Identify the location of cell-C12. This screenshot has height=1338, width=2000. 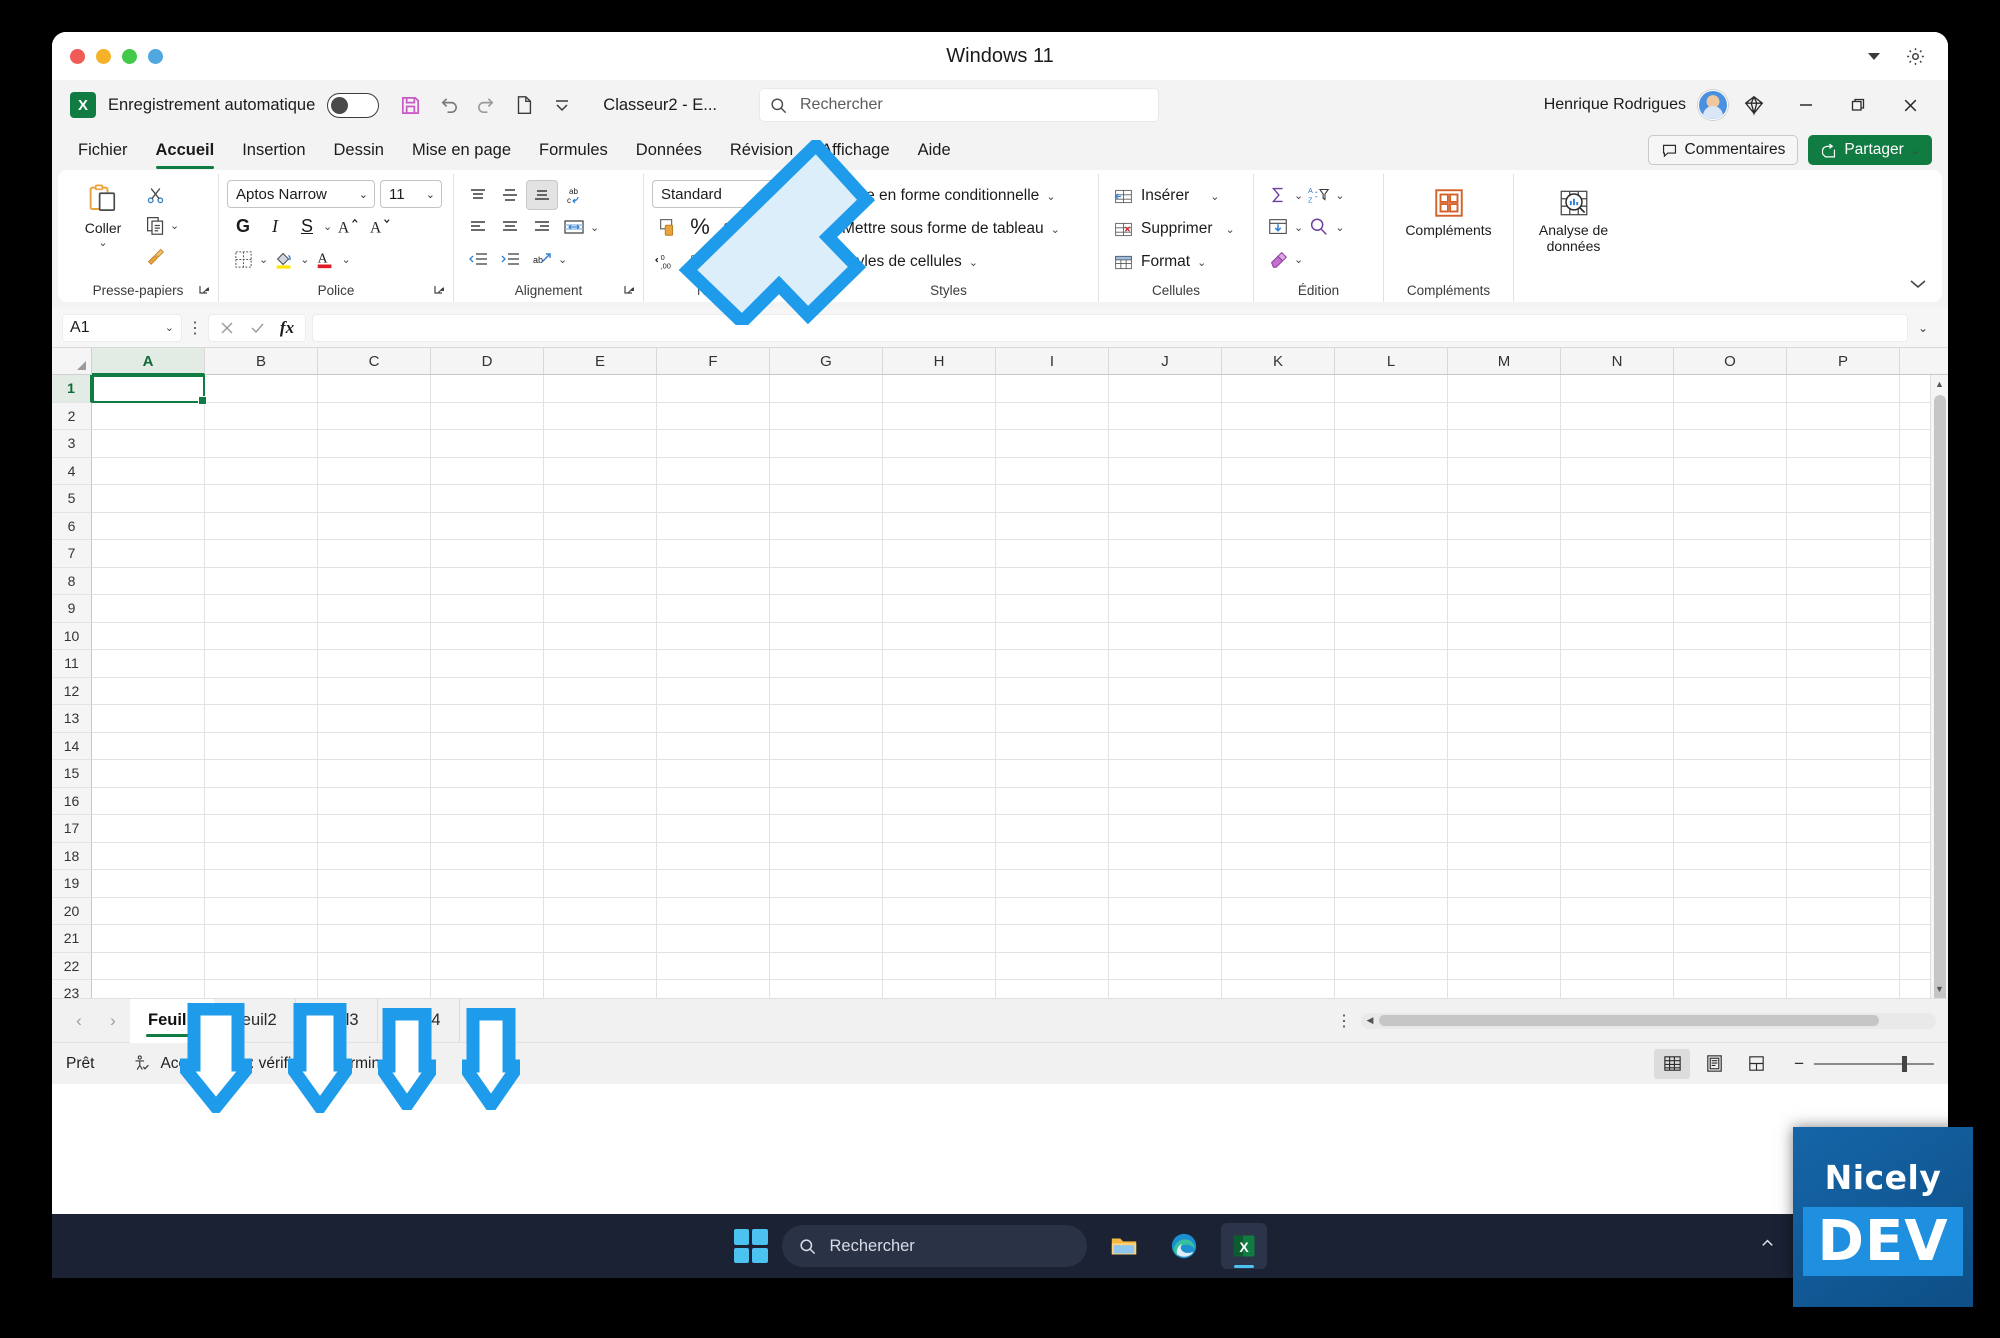
(374, 691).